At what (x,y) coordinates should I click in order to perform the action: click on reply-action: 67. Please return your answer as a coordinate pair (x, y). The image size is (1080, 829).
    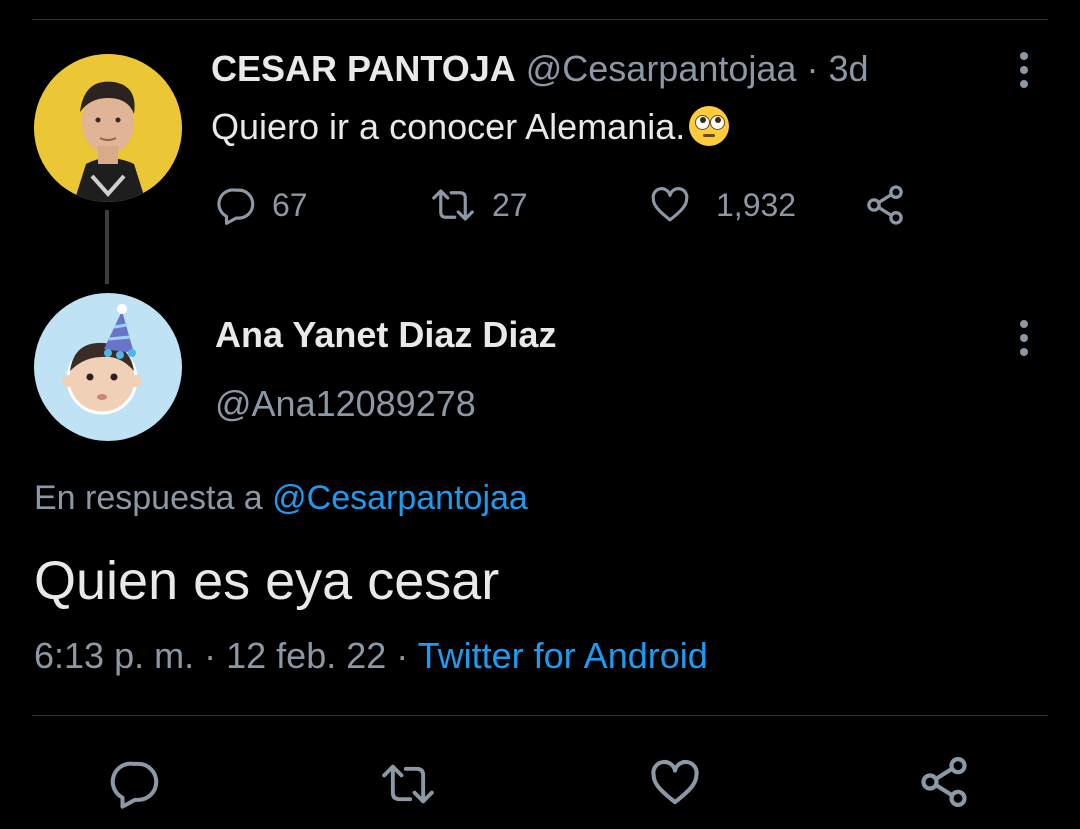
    Looking at the image, I should click on (262, 205).